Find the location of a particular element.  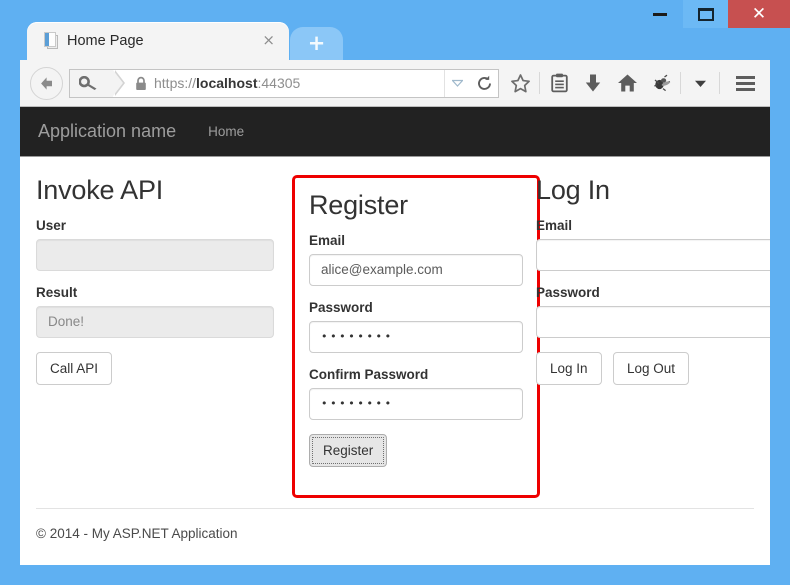

page-favicon-icon is located at coordinates (49, 41).